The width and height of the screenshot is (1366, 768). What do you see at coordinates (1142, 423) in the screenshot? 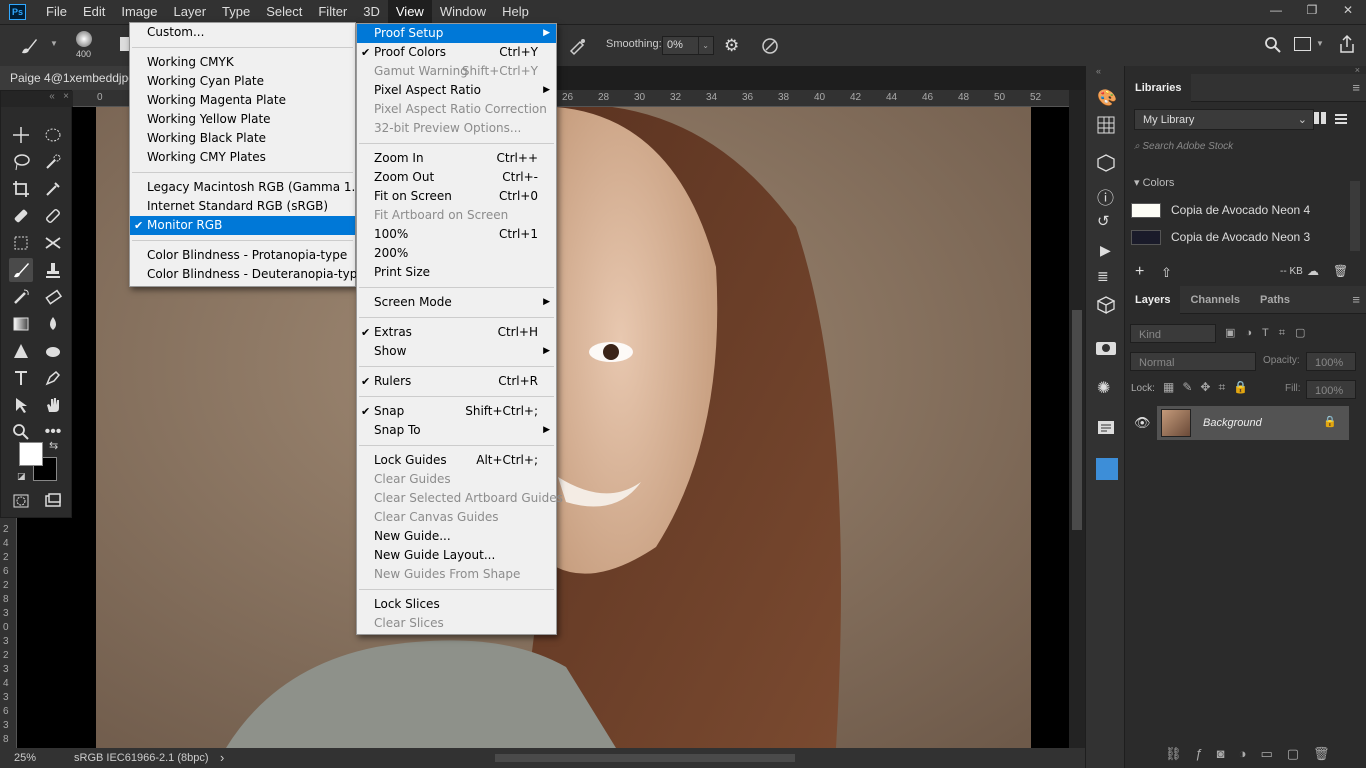
I see `eye-icon: 👁` at bounding box center [1142, 423].